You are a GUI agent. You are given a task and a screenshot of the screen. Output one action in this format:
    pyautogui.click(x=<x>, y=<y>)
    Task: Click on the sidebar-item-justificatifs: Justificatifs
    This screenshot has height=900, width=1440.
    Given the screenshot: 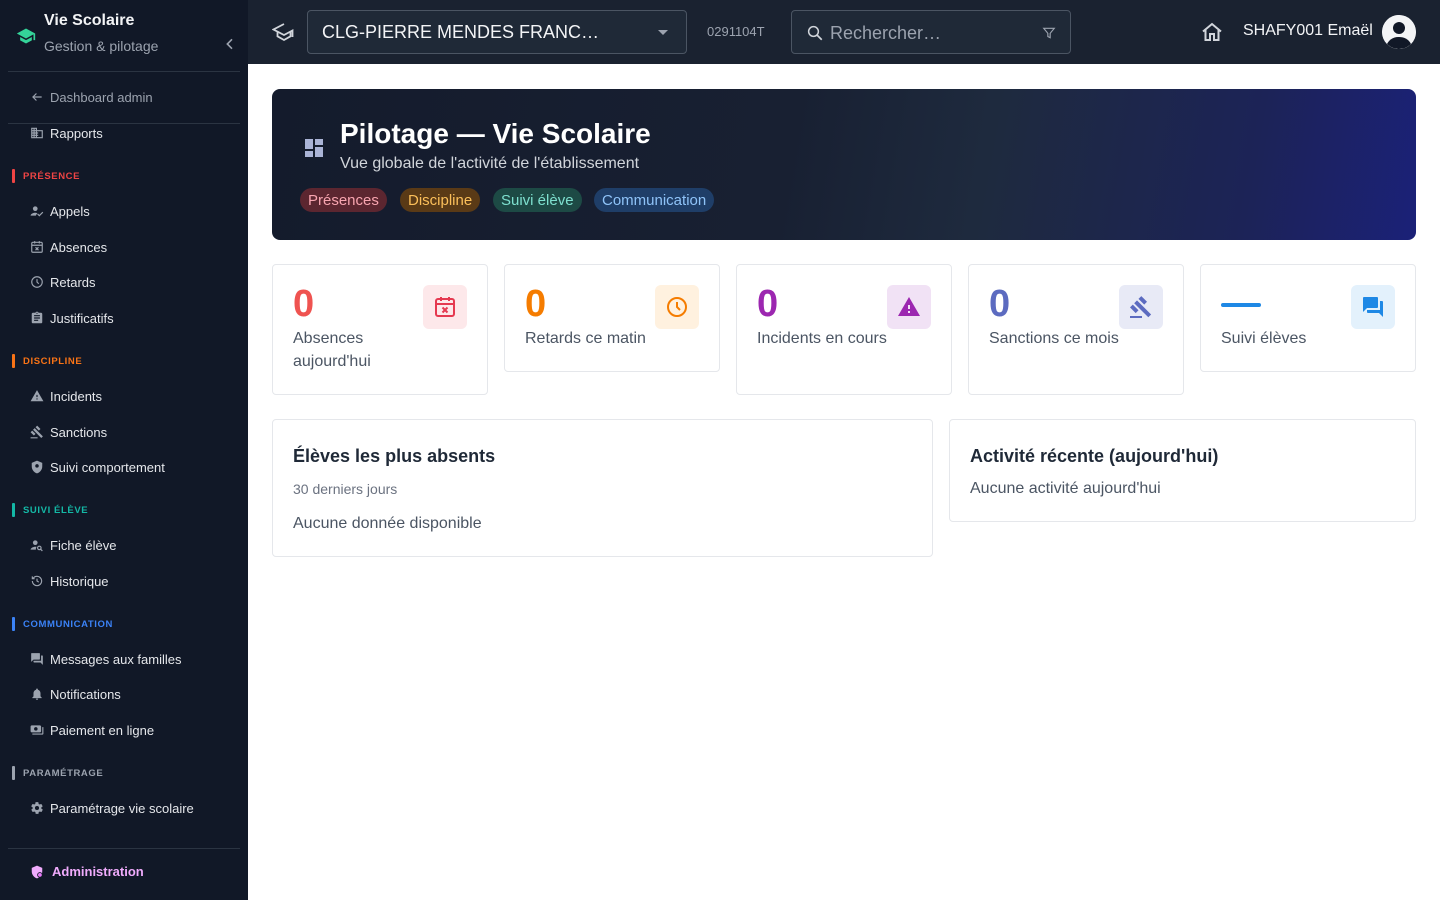 What is the action you would take?
    pyautogui.click(x=135, y=318)
    